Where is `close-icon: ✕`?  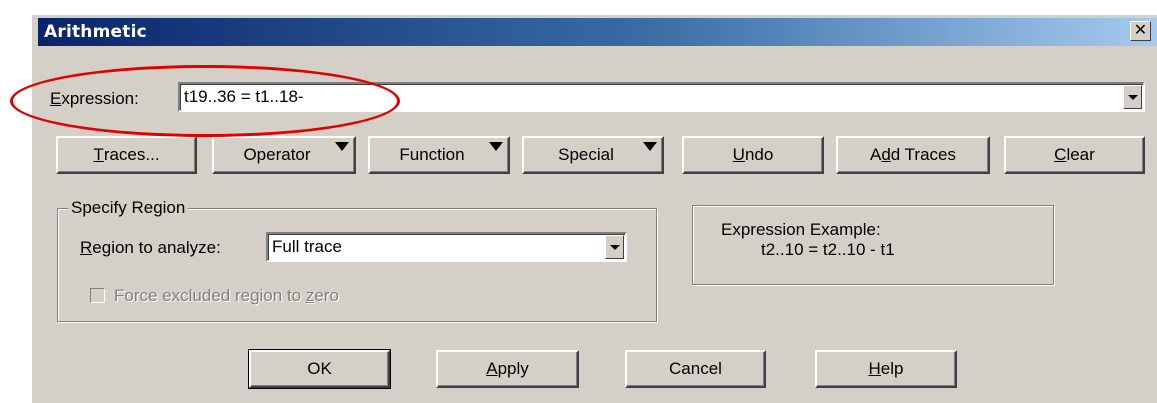
close-icon: ✕ is located at coordinates (1140, 30).